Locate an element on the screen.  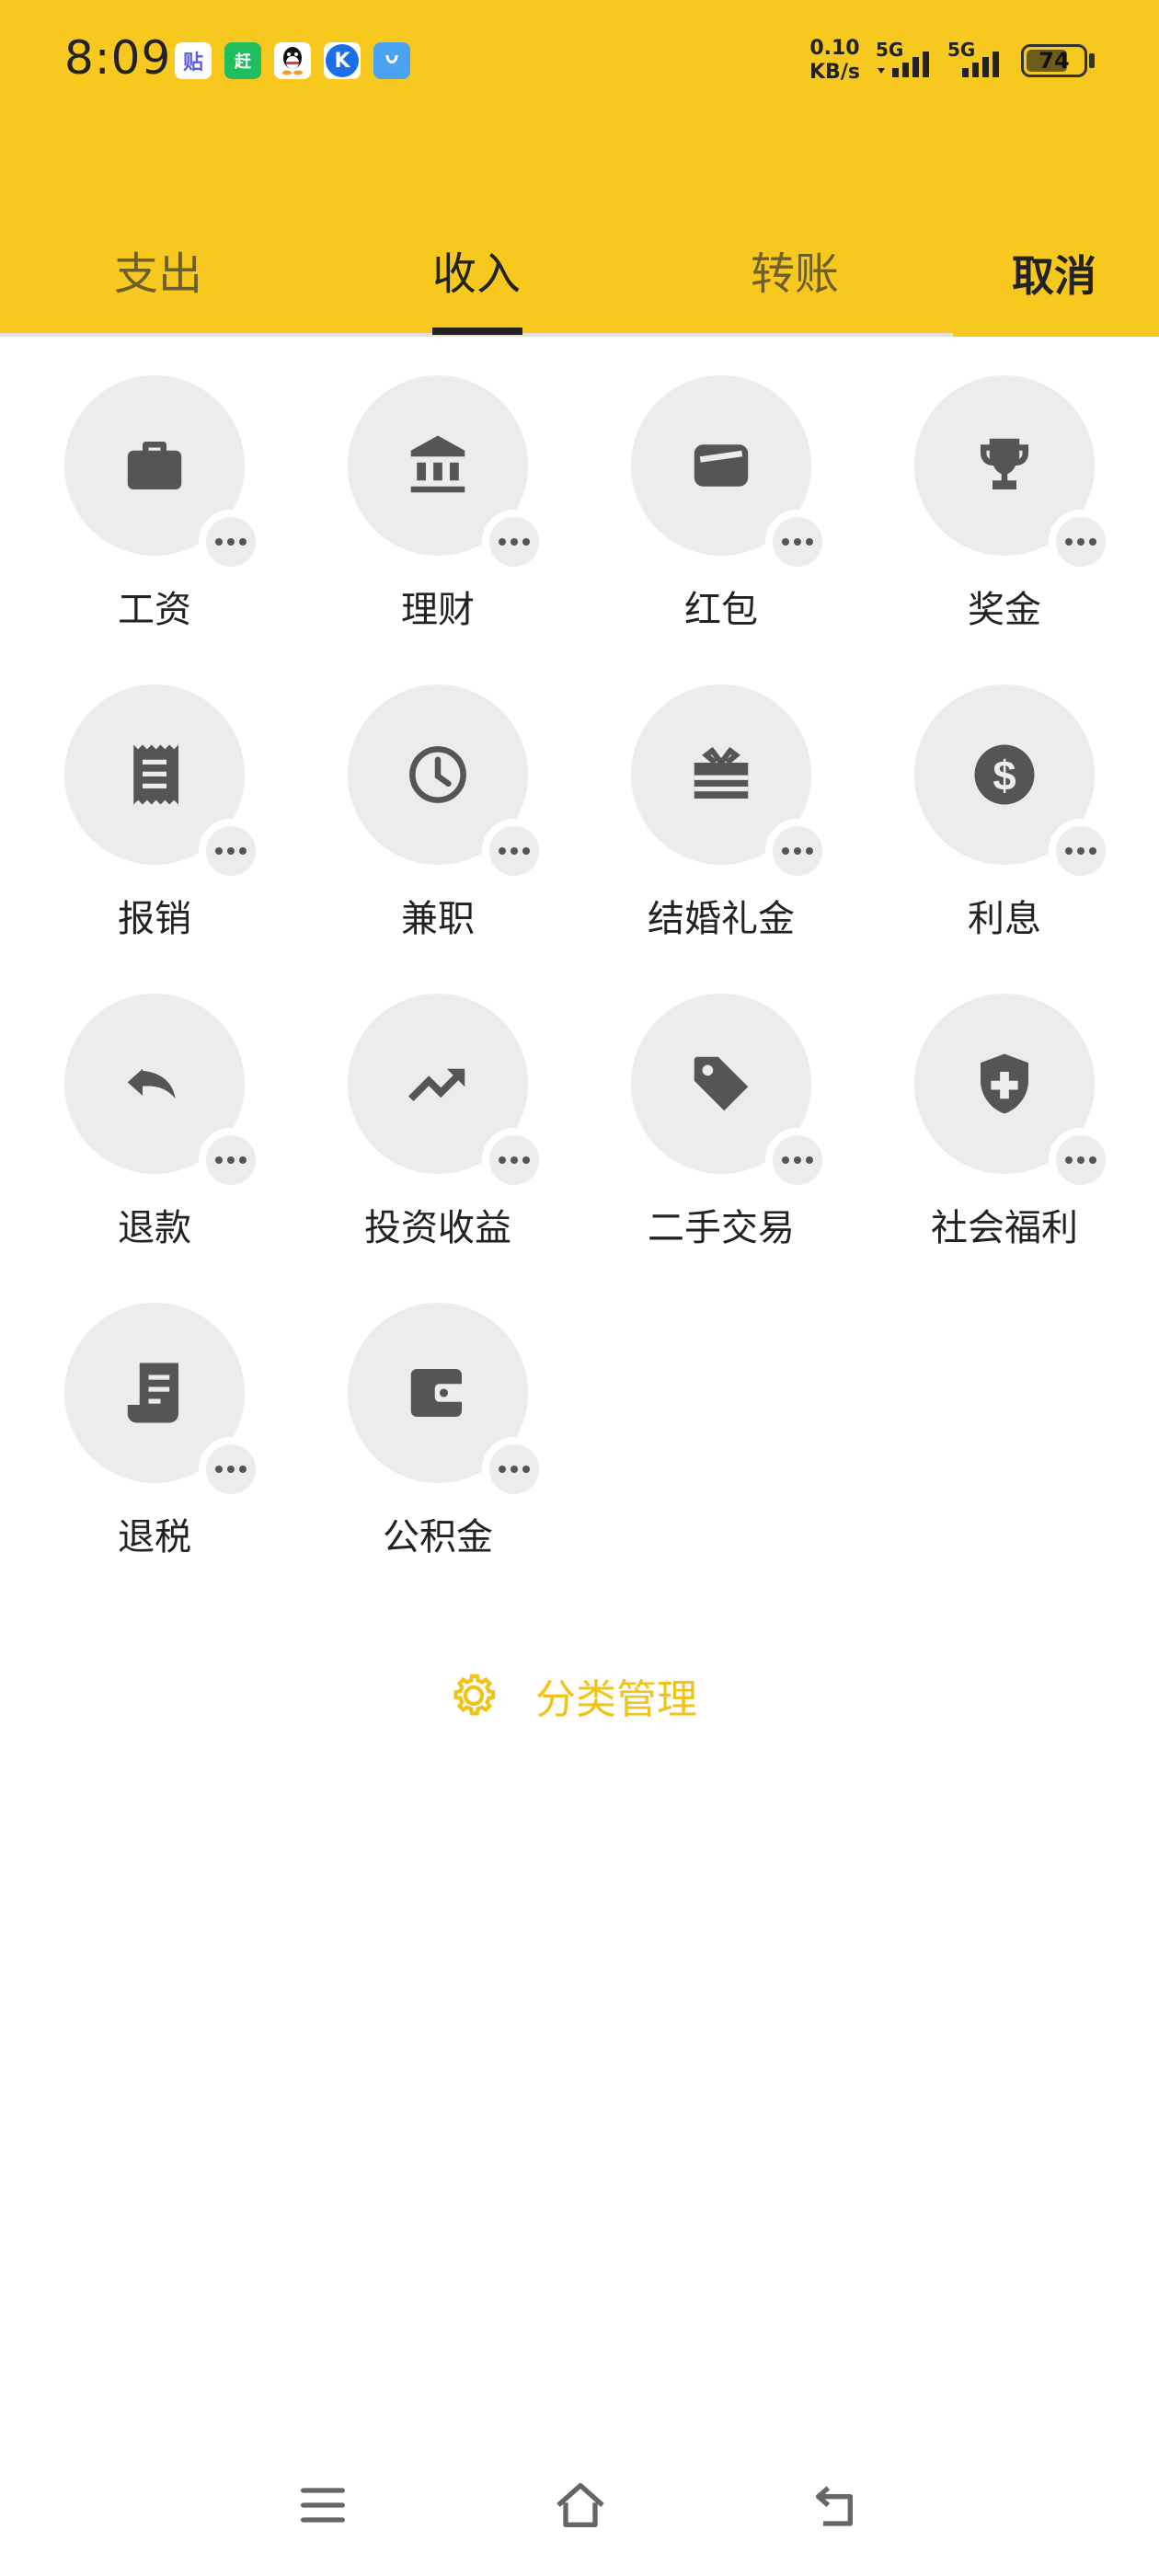
gift-card-icon is located at coordinates (721, 772).